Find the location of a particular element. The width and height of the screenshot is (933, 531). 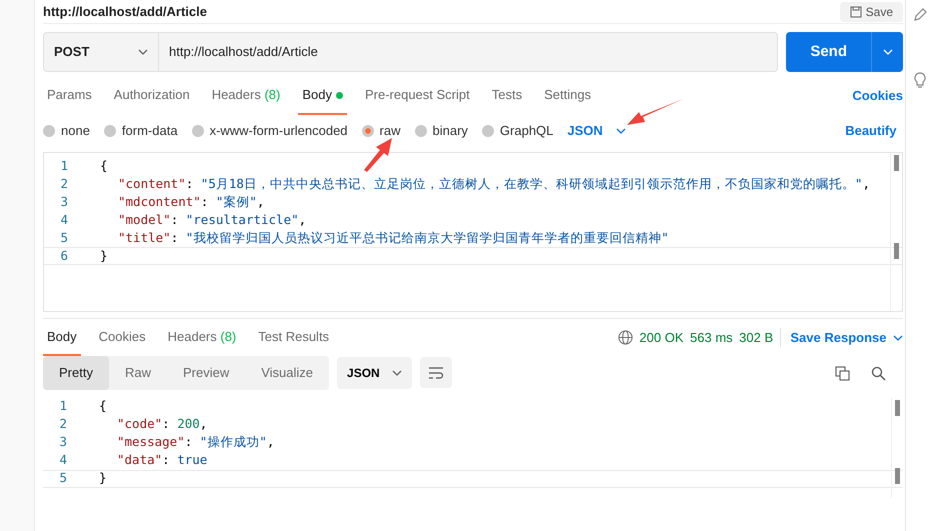

radio-option: binary is located at coordinates (441, 131).